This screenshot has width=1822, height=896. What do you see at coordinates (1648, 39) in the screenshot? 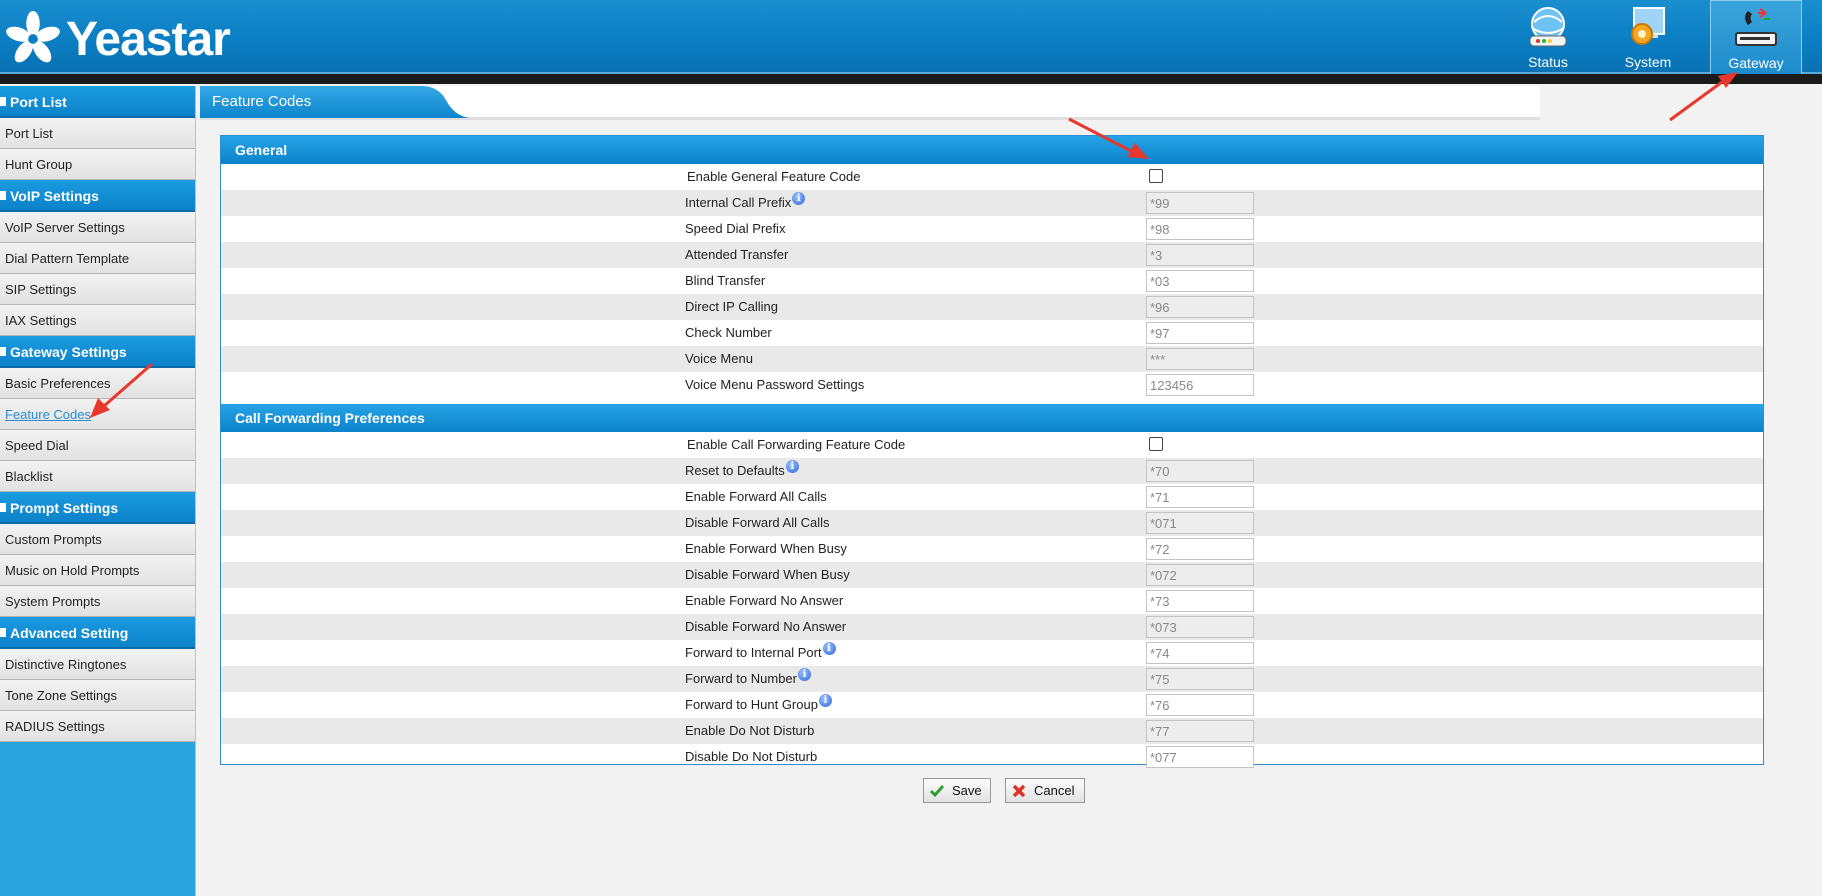
I see `nav-system: System` at bounding box center [1648, 39].